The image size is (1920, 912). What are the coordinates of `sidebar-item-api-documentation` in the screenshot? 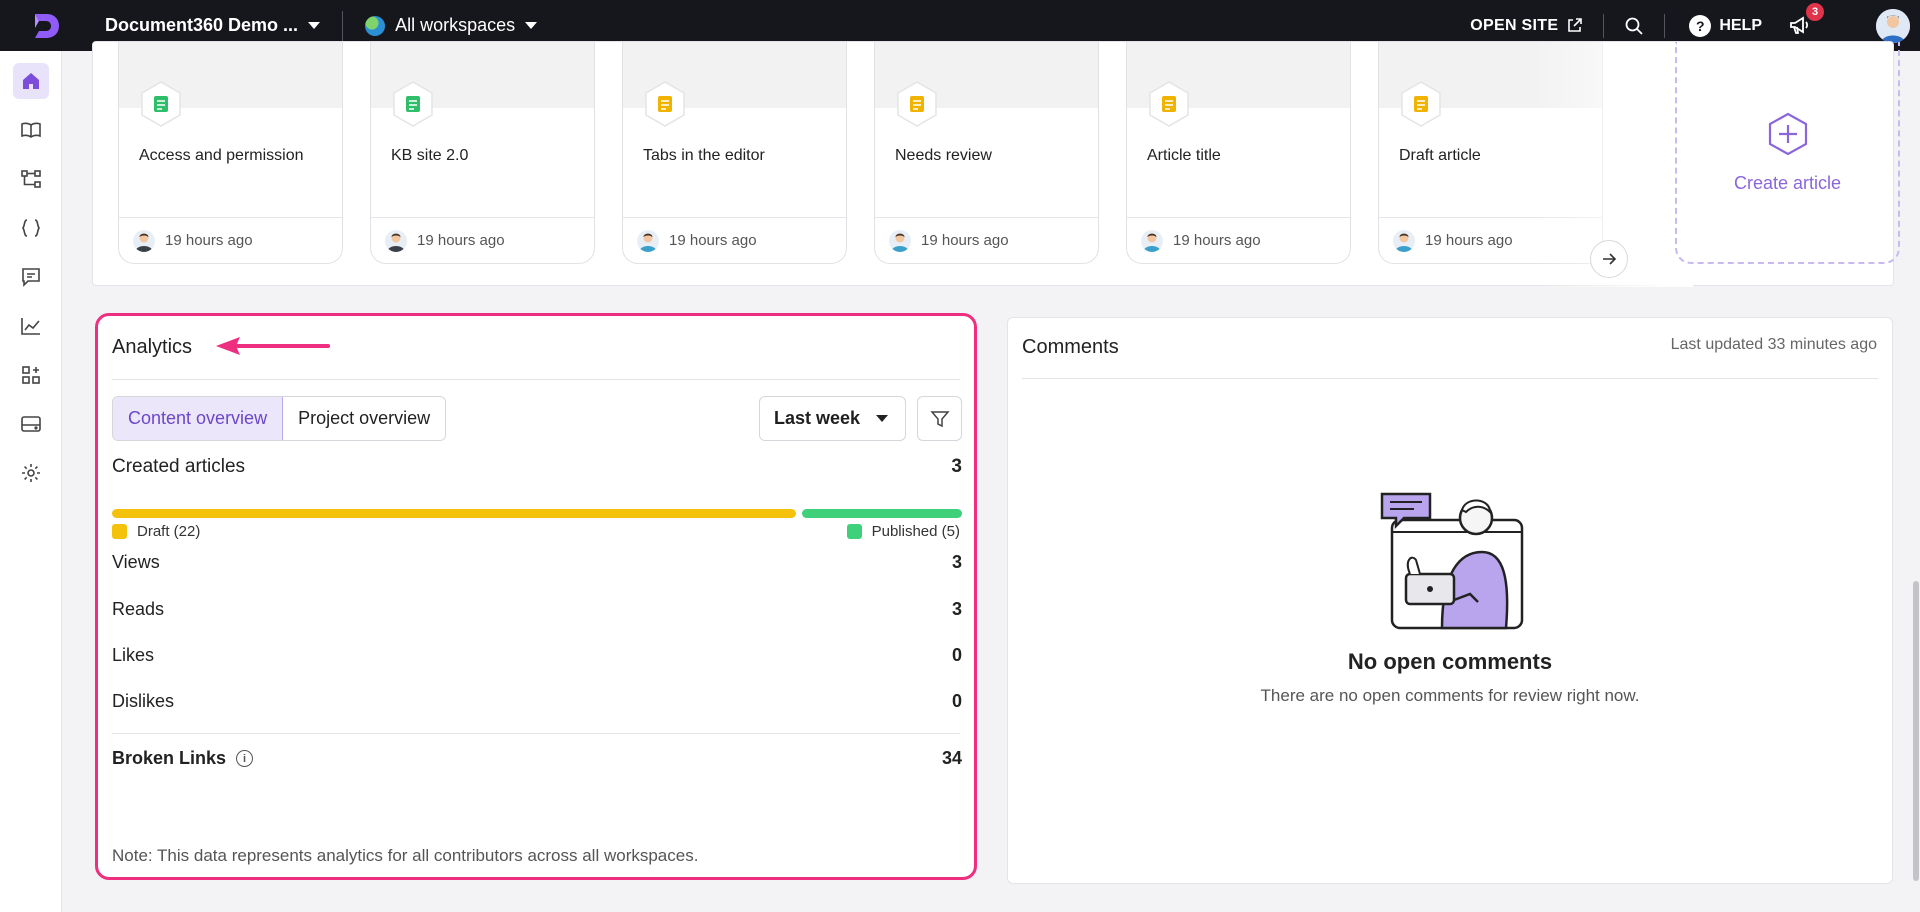 It's located at (31, 228).